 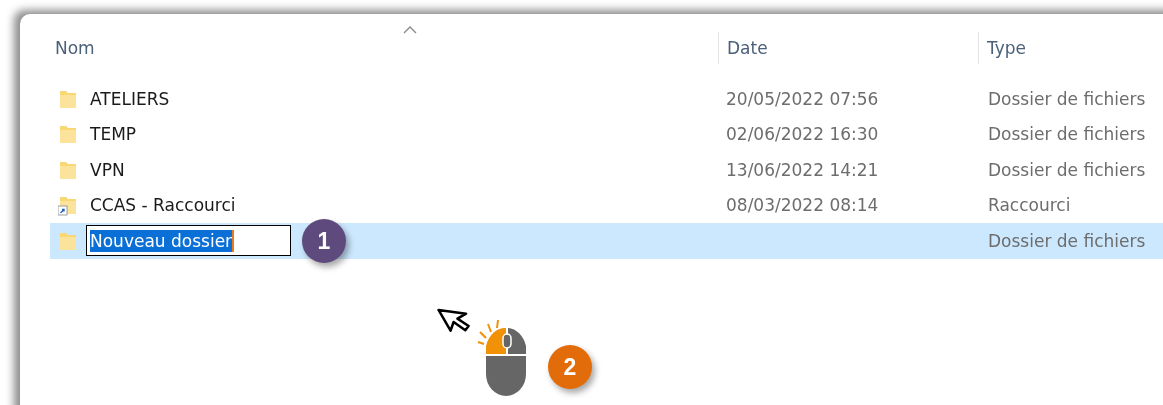 What do you see at coordinates (848, 48) in the screenshot?
I see `column-header: Date` at bounding box center [848, 48].